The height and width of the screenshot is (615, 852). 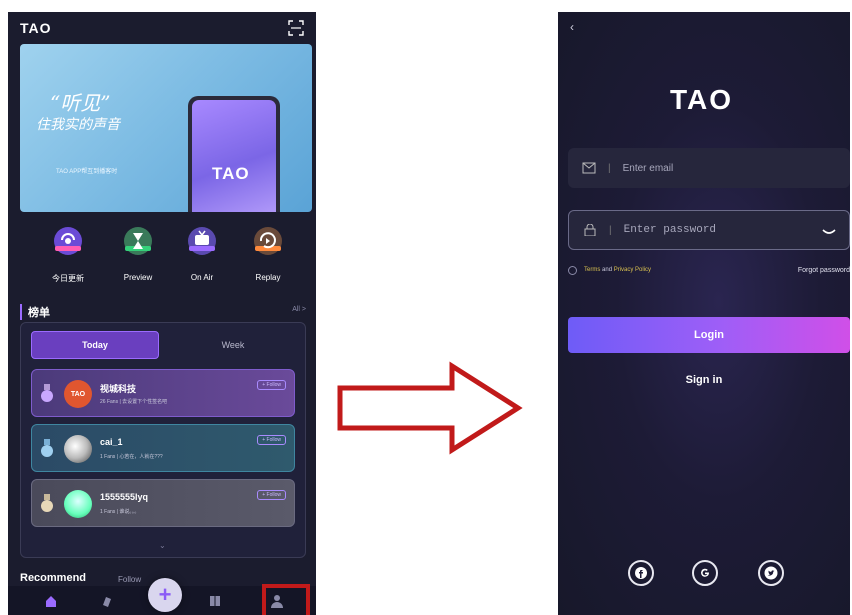 I want to click on facebook-icon, so click(x=641, y=573).